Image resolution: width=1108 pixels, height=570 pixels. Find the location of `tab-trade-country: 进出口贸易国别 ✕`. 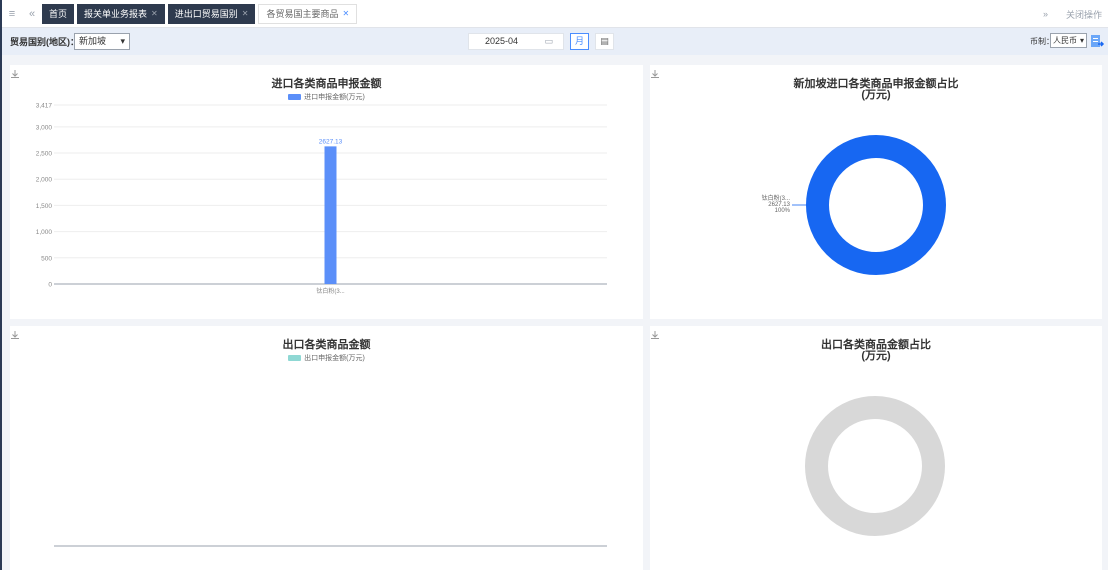

tab-trade-country: 进出口贸易国别 ✕ is located at coordinates (211, 13).